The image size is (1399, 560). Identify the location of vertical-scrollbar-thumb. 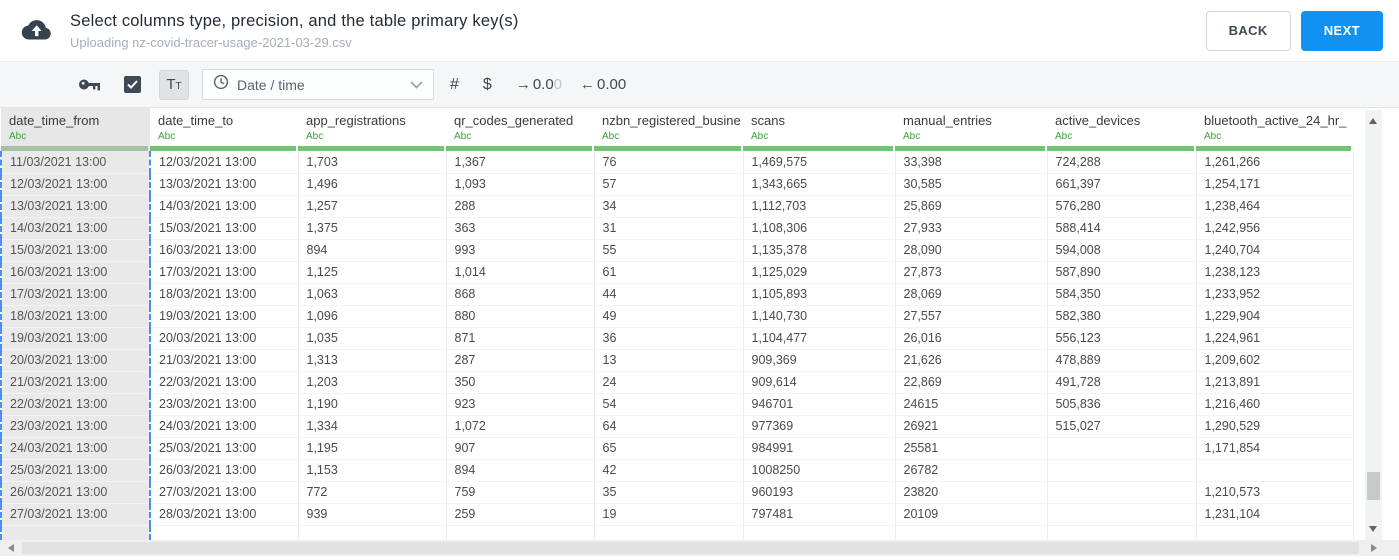
(1373, 486).